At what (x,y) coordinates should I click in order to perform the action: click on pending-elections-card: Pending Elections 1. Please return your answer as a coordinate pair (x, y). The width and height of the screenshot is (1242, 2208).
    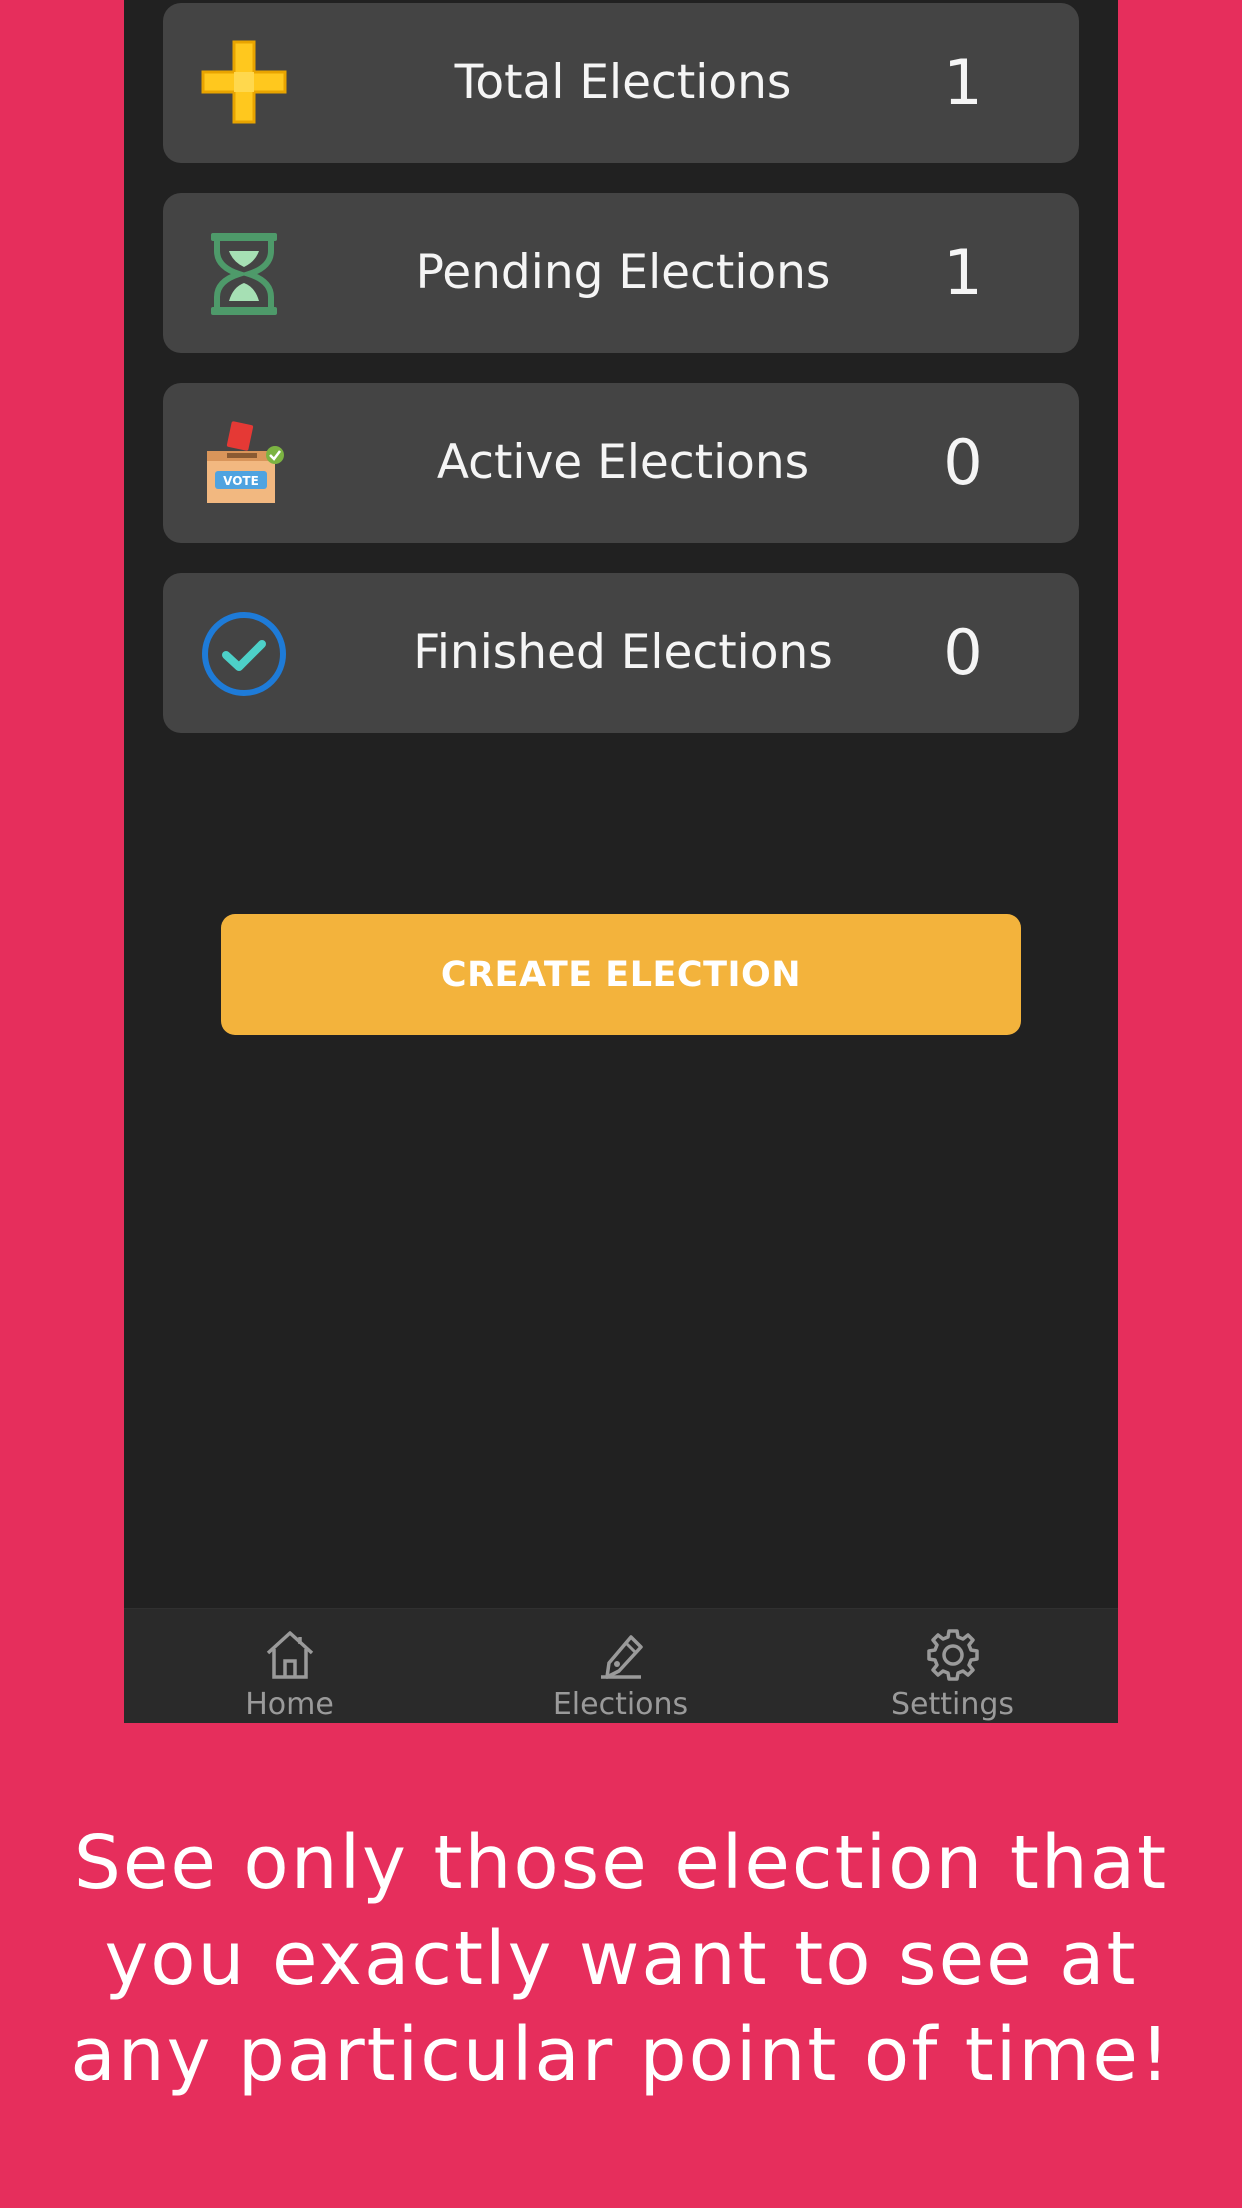
    Looking at the image, I should click on (621, 273).